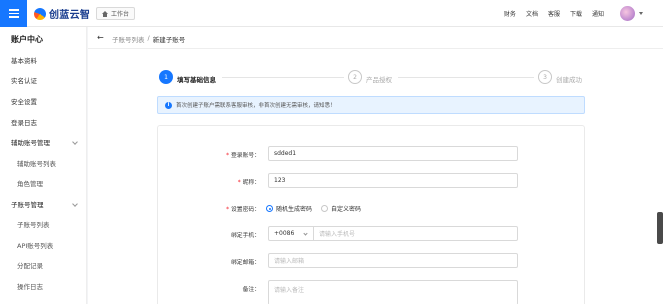 Image resolution: width=663 pixels, height=304 pixels. I want to click on step-3-number: 3, so click(545, 77).